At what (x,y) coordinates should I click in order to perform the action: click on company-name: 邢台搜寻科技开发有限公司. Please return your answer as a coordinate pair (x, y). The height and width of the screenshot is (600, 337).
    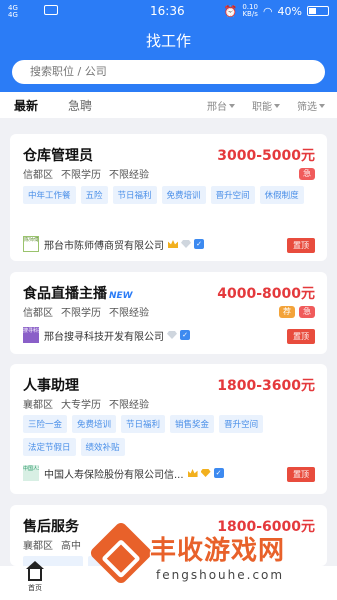
    Looking at the image, I should click on (104, 337).